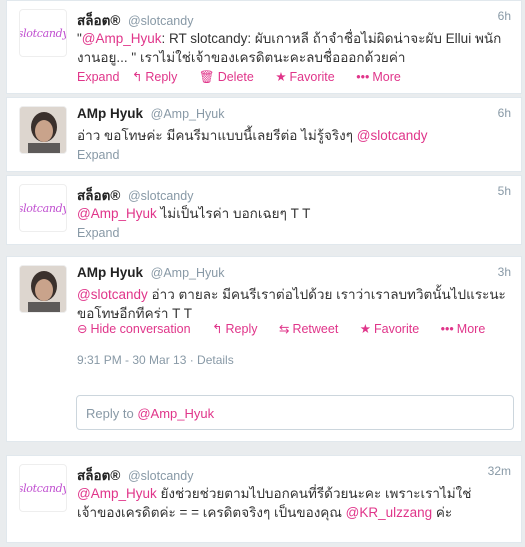 The height and width of the screenshot is (547, 525). What do you see at coordinates (499, 471) in the screenshot?
I see `timestamp: 32m` at bounding box center [499, 471].